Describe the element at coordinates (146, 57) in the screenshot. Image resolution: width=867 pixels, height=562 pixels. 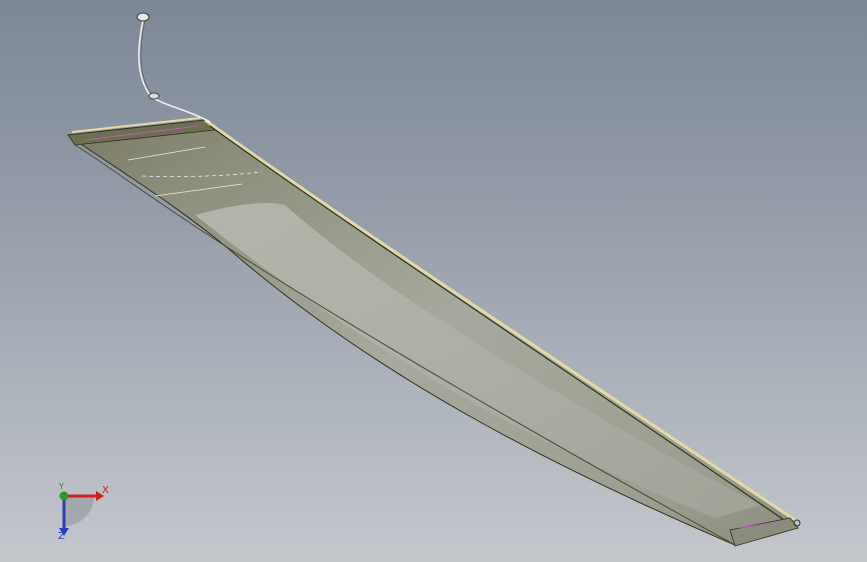
I see `support-cable-shadow` at that location.